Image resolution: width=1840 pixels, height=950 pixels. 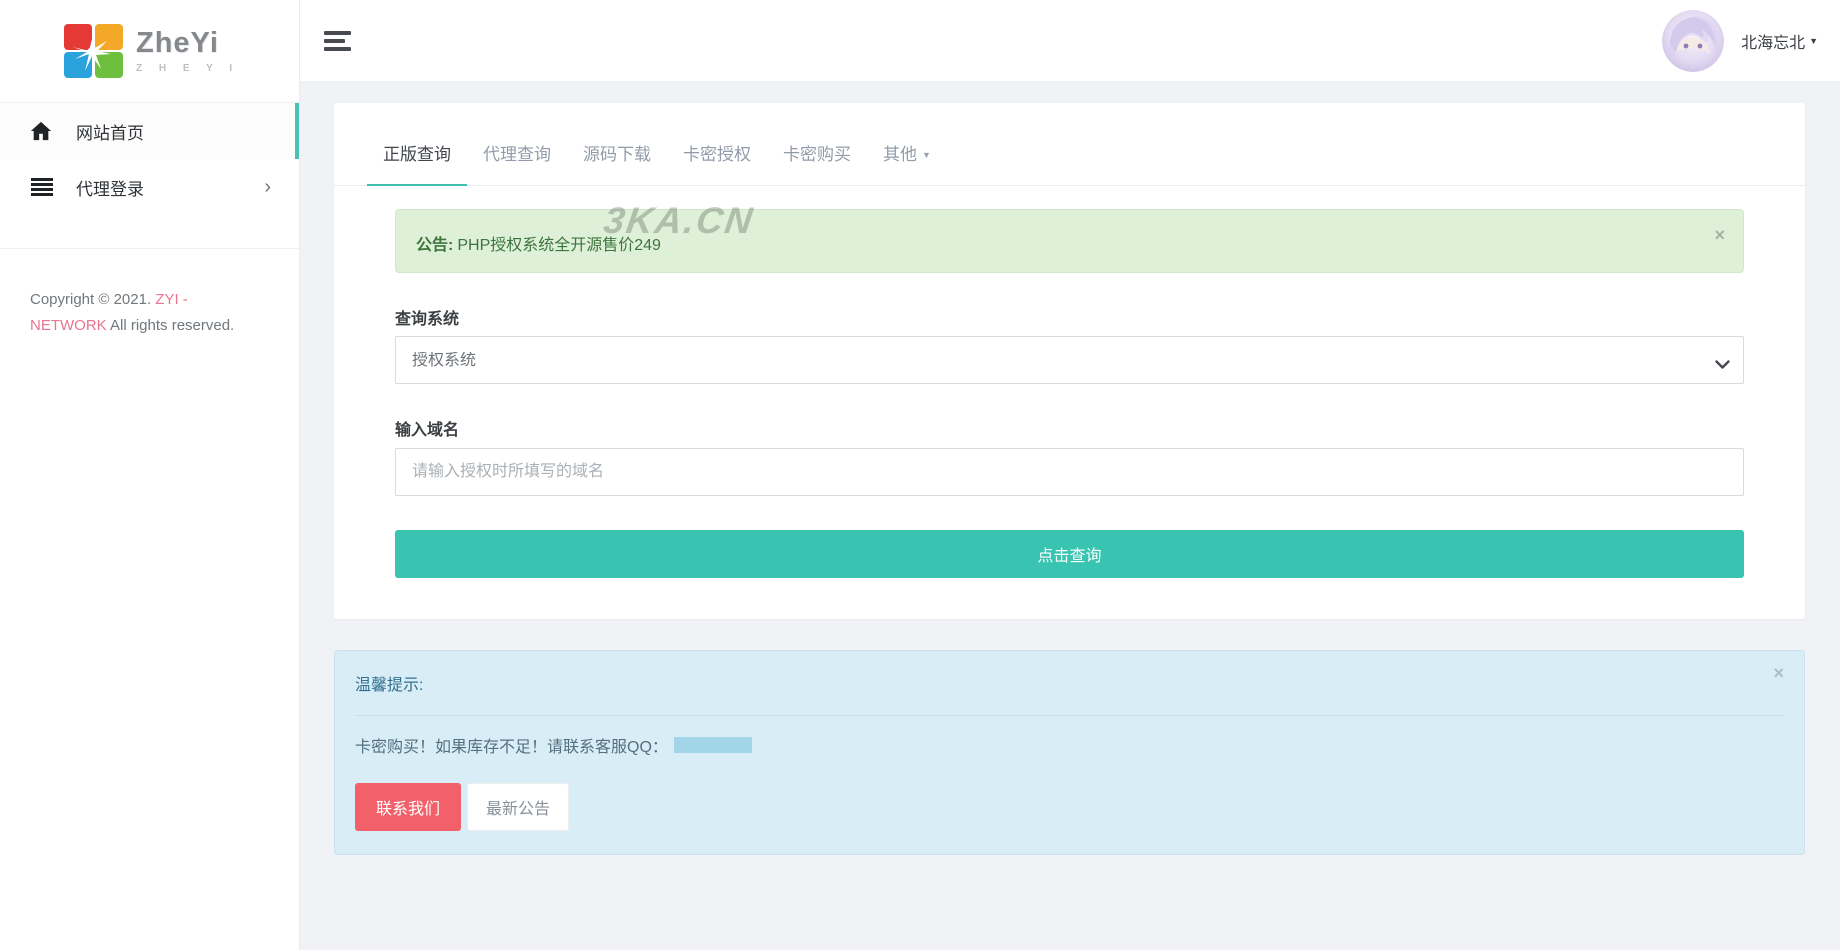 I want to click on contact-us-button: 联系我们, so click(x=408, y=807).